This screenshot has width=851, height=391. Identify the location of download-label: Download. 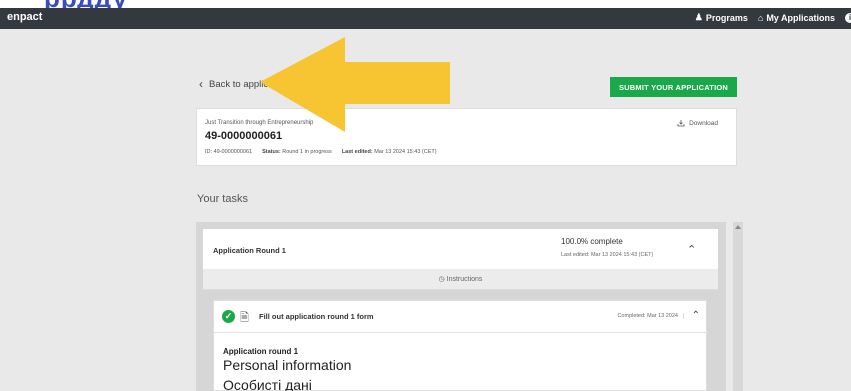
(703, 123).